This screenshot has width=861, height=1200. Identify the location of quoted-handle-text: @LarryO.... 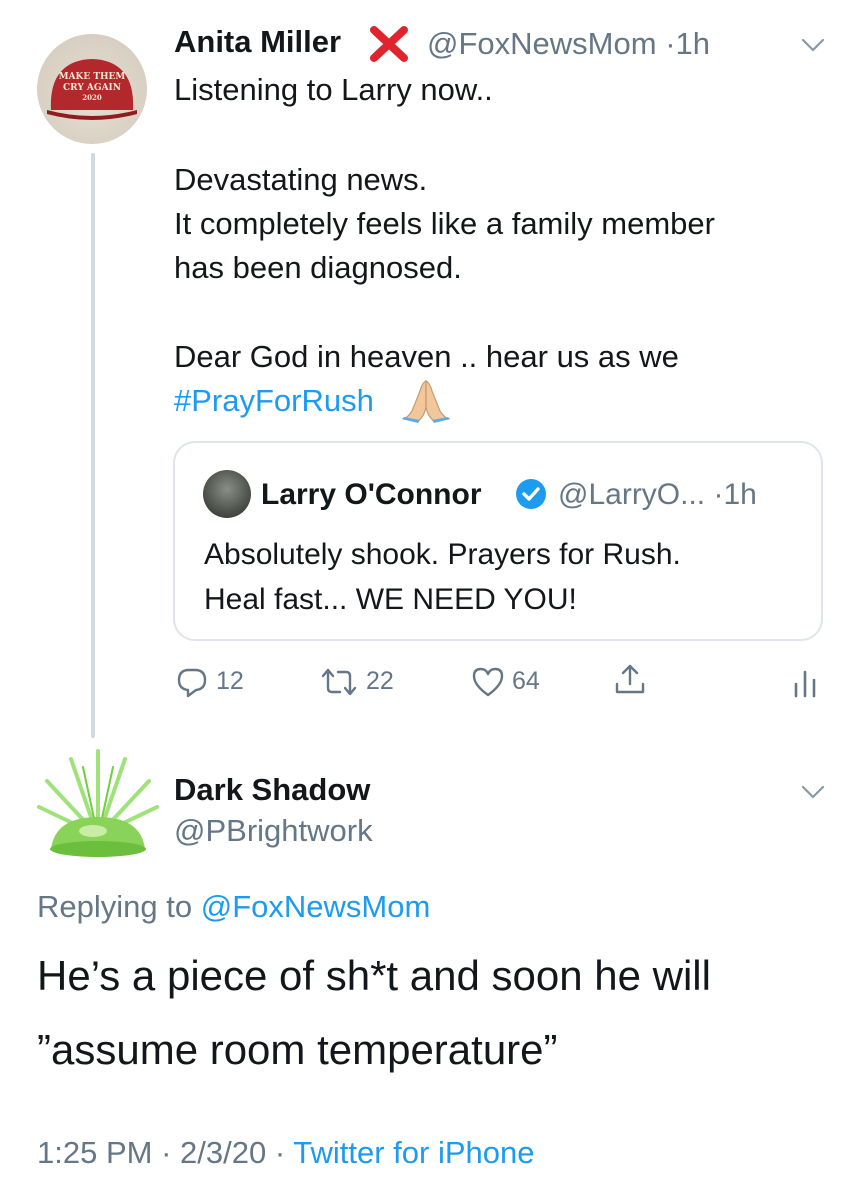
(632, 494).